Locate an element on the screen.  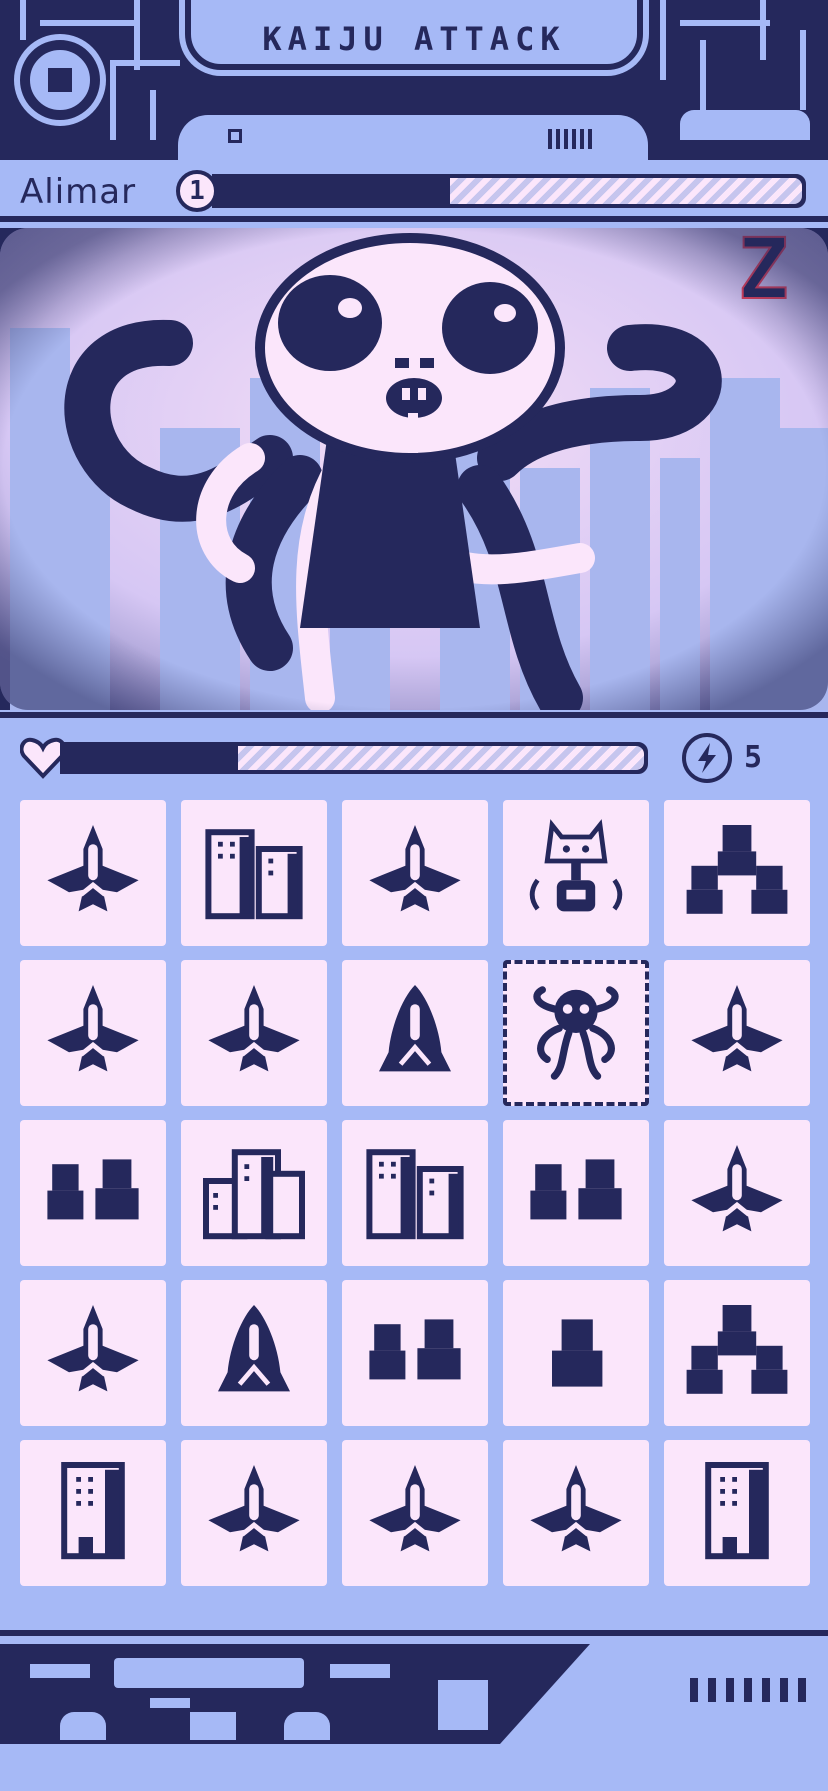
health-bar-empty is located at coordinates (441, 758).